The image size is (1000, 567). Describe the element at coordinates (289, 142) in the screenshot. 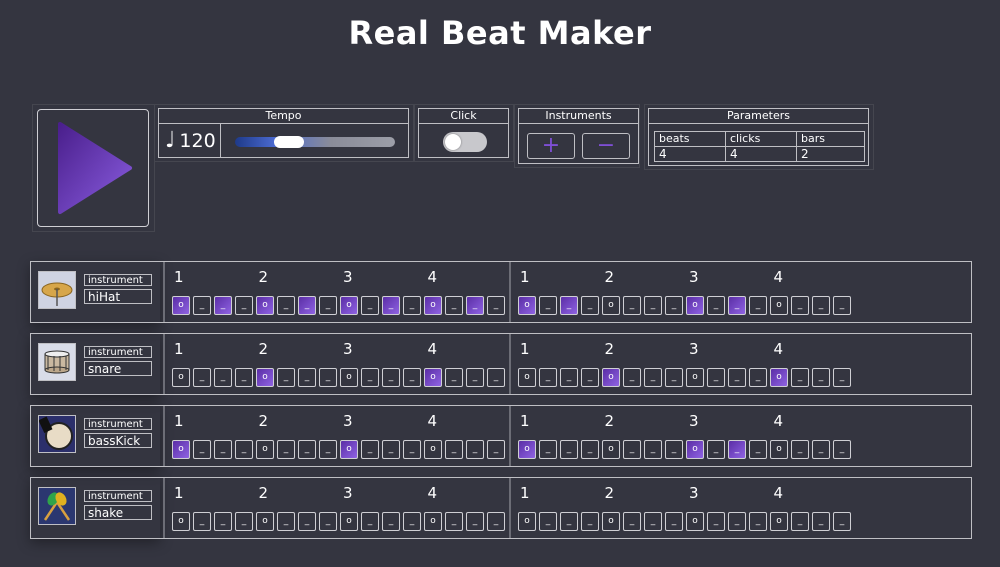

I see `tempo-slider-thumb` at that location.